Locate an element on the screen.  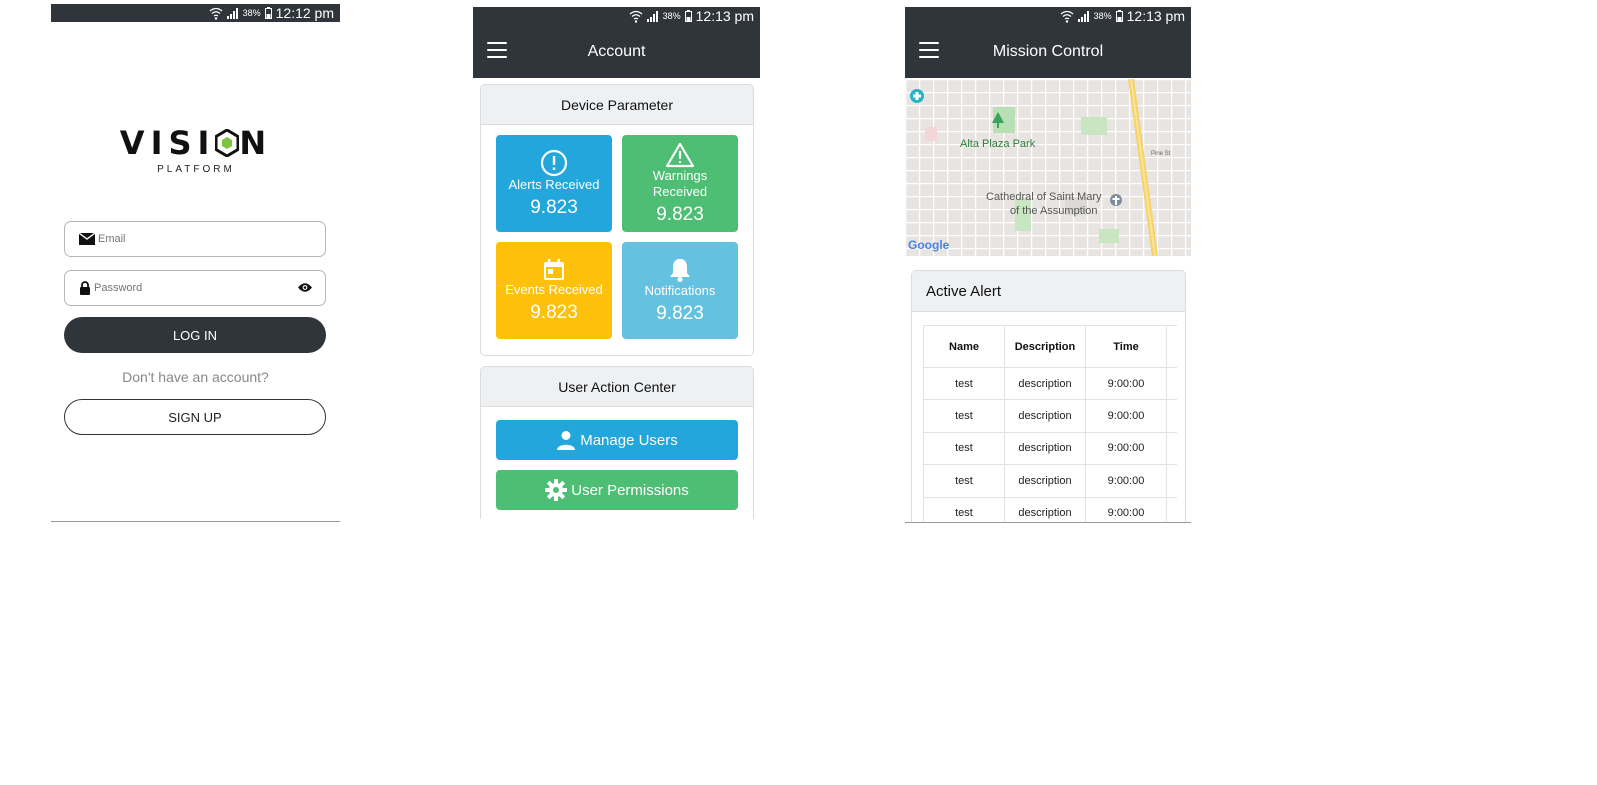
tile-label: Alerts Received is located at coordinates (554, 184).